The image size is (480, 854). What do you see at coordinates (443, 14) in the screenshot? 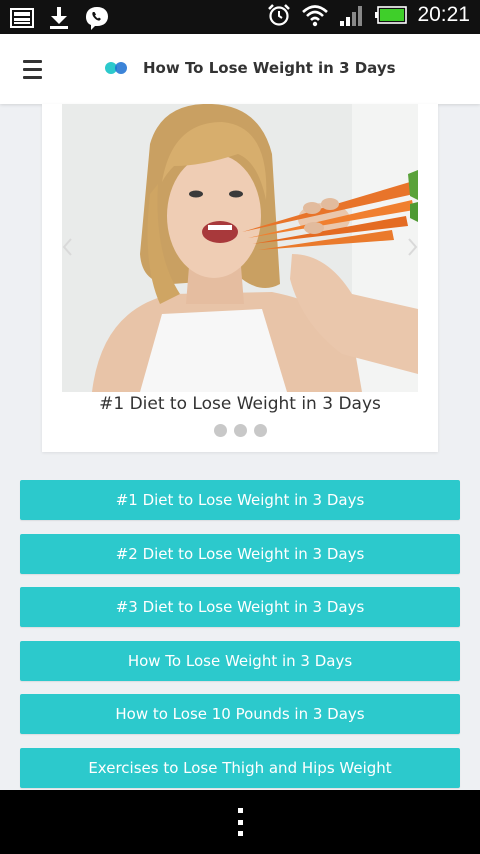
I see `status-time: 20:21` at bounding box center [443, 14].